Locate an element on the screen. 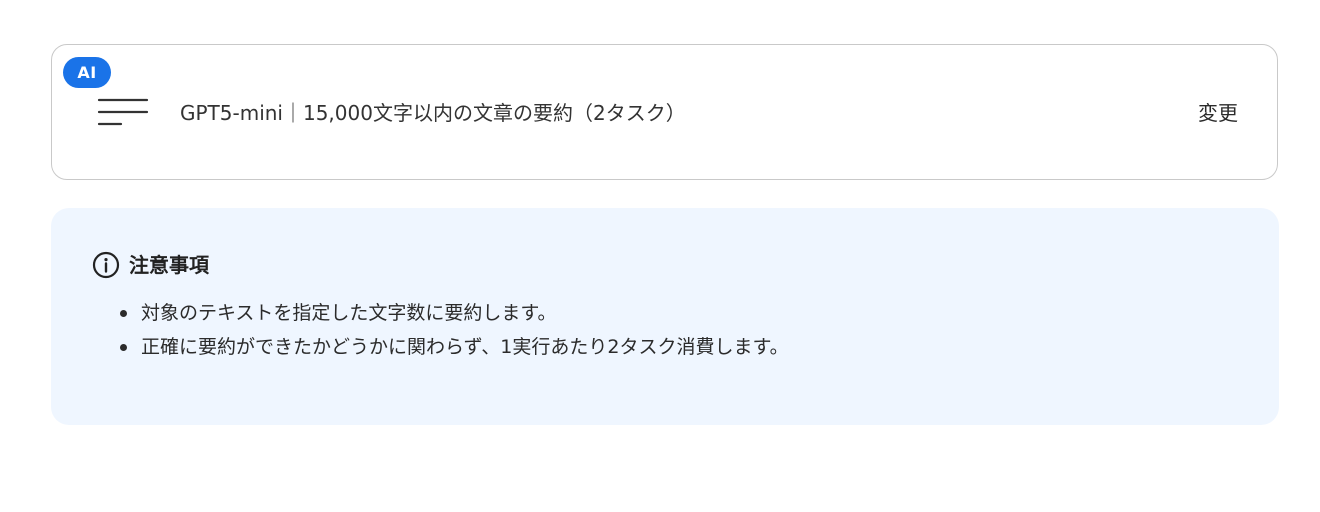 The height and width of the screenshot is (512, 1320). ai-badge: AI is located at coordinates (87, 72).